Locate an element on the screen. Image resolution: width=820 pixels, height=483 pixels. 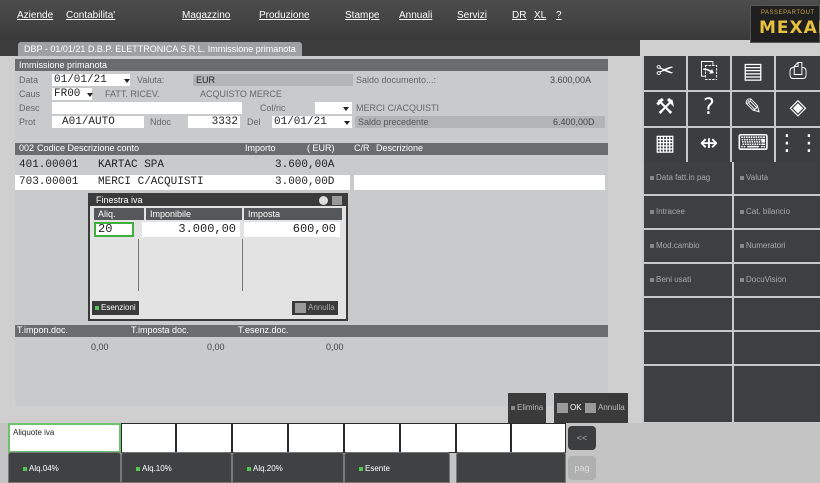
esente-label: Esente is located at coordinates (377, 468).